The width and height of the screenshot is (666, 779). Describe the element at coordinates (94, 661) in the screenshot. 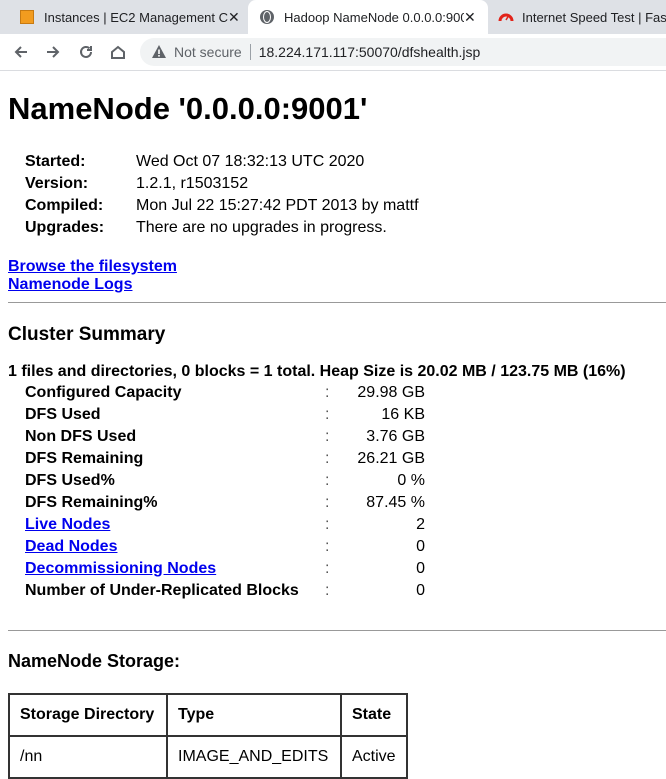

I see `namenode-storage-heading: NameNode Storage:` at that location.